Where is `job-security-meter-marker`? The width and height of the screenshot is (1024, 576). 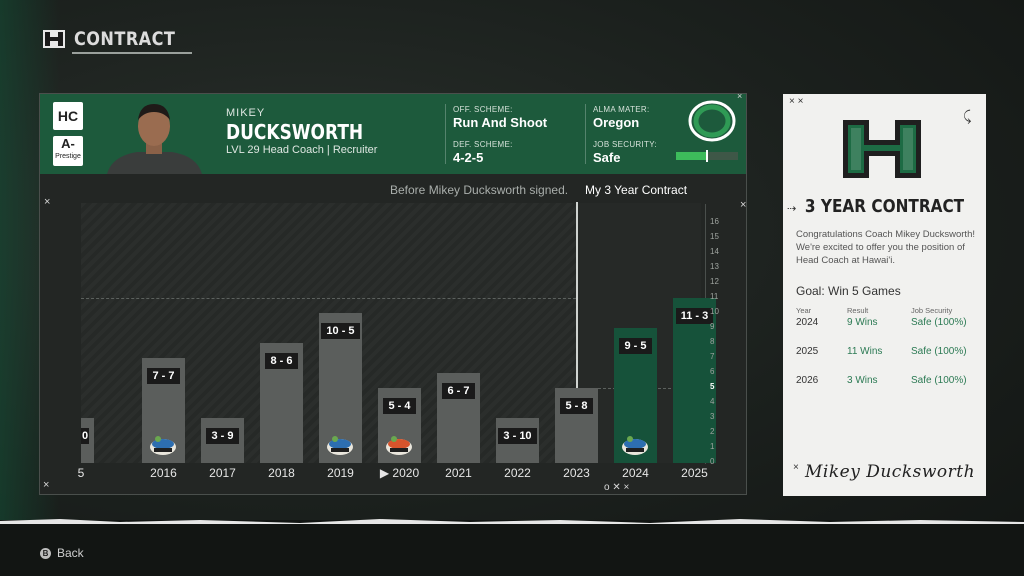
job-security-meter-marker is located at coordinates (707, 156).